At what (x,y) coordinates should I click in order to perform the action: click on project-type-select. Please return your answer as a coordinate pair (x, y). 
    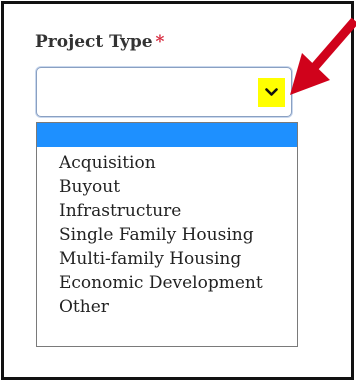
    Looking at the image, I should click on (164, 92).